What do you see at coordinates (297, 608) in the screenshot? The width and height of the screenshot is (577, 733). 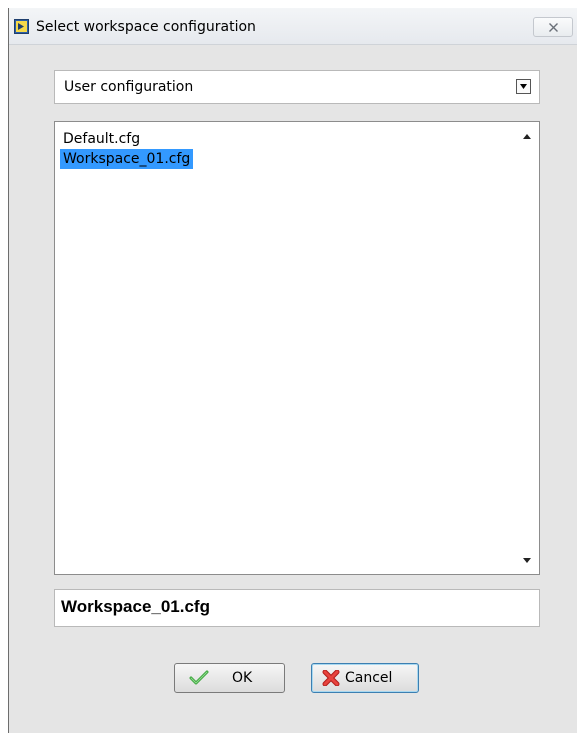 I see `filename-field: Workspace_01.cfg` at bounding box center [297, 608].